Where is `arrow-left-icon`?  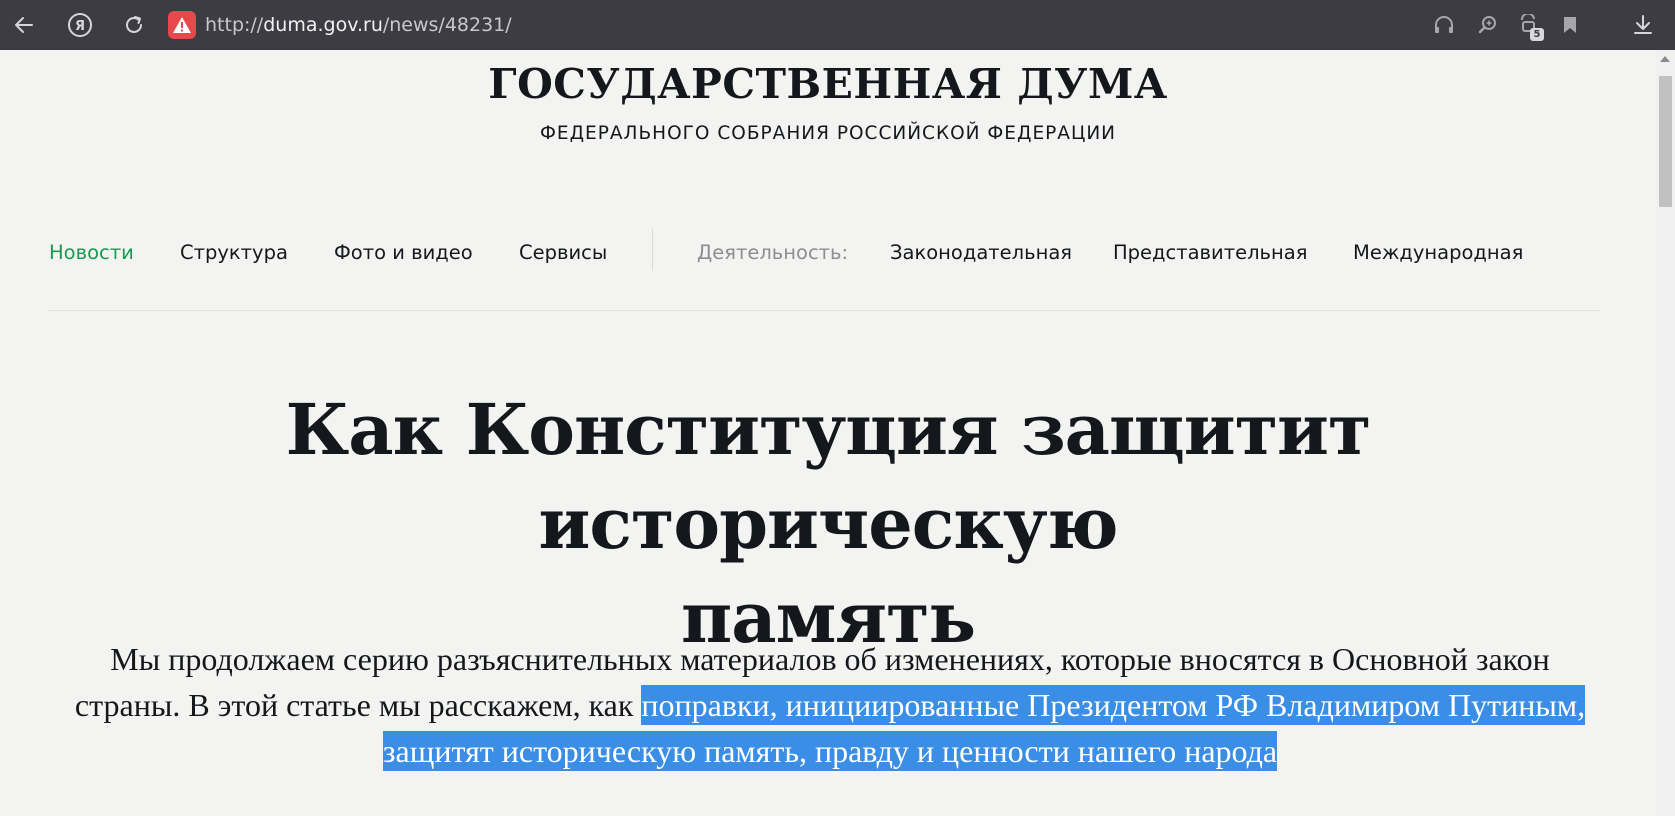 arrow-left-icon is located at coordinates (24, 25).